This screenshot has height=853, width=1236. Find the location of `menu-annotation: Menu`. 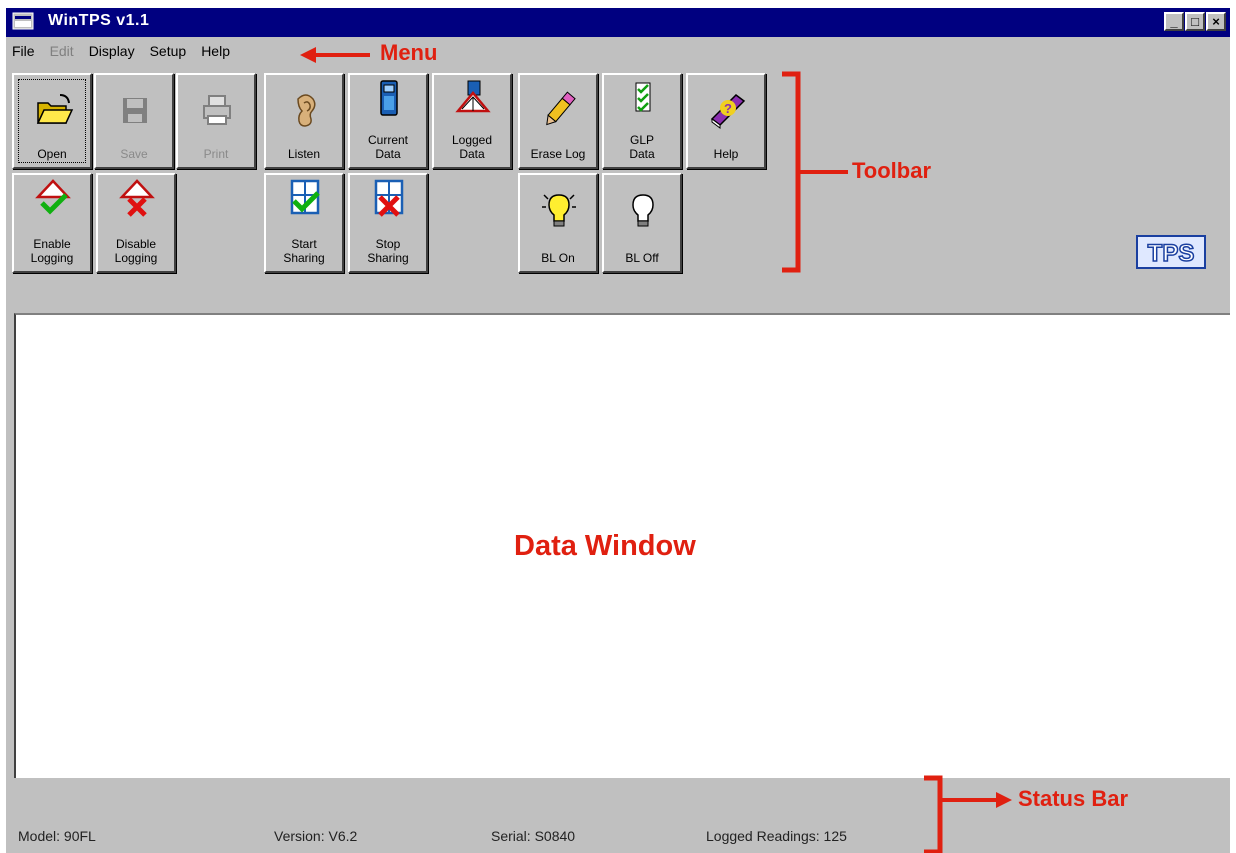

menu-annotation: Menu is located at coordinates (409, 52).